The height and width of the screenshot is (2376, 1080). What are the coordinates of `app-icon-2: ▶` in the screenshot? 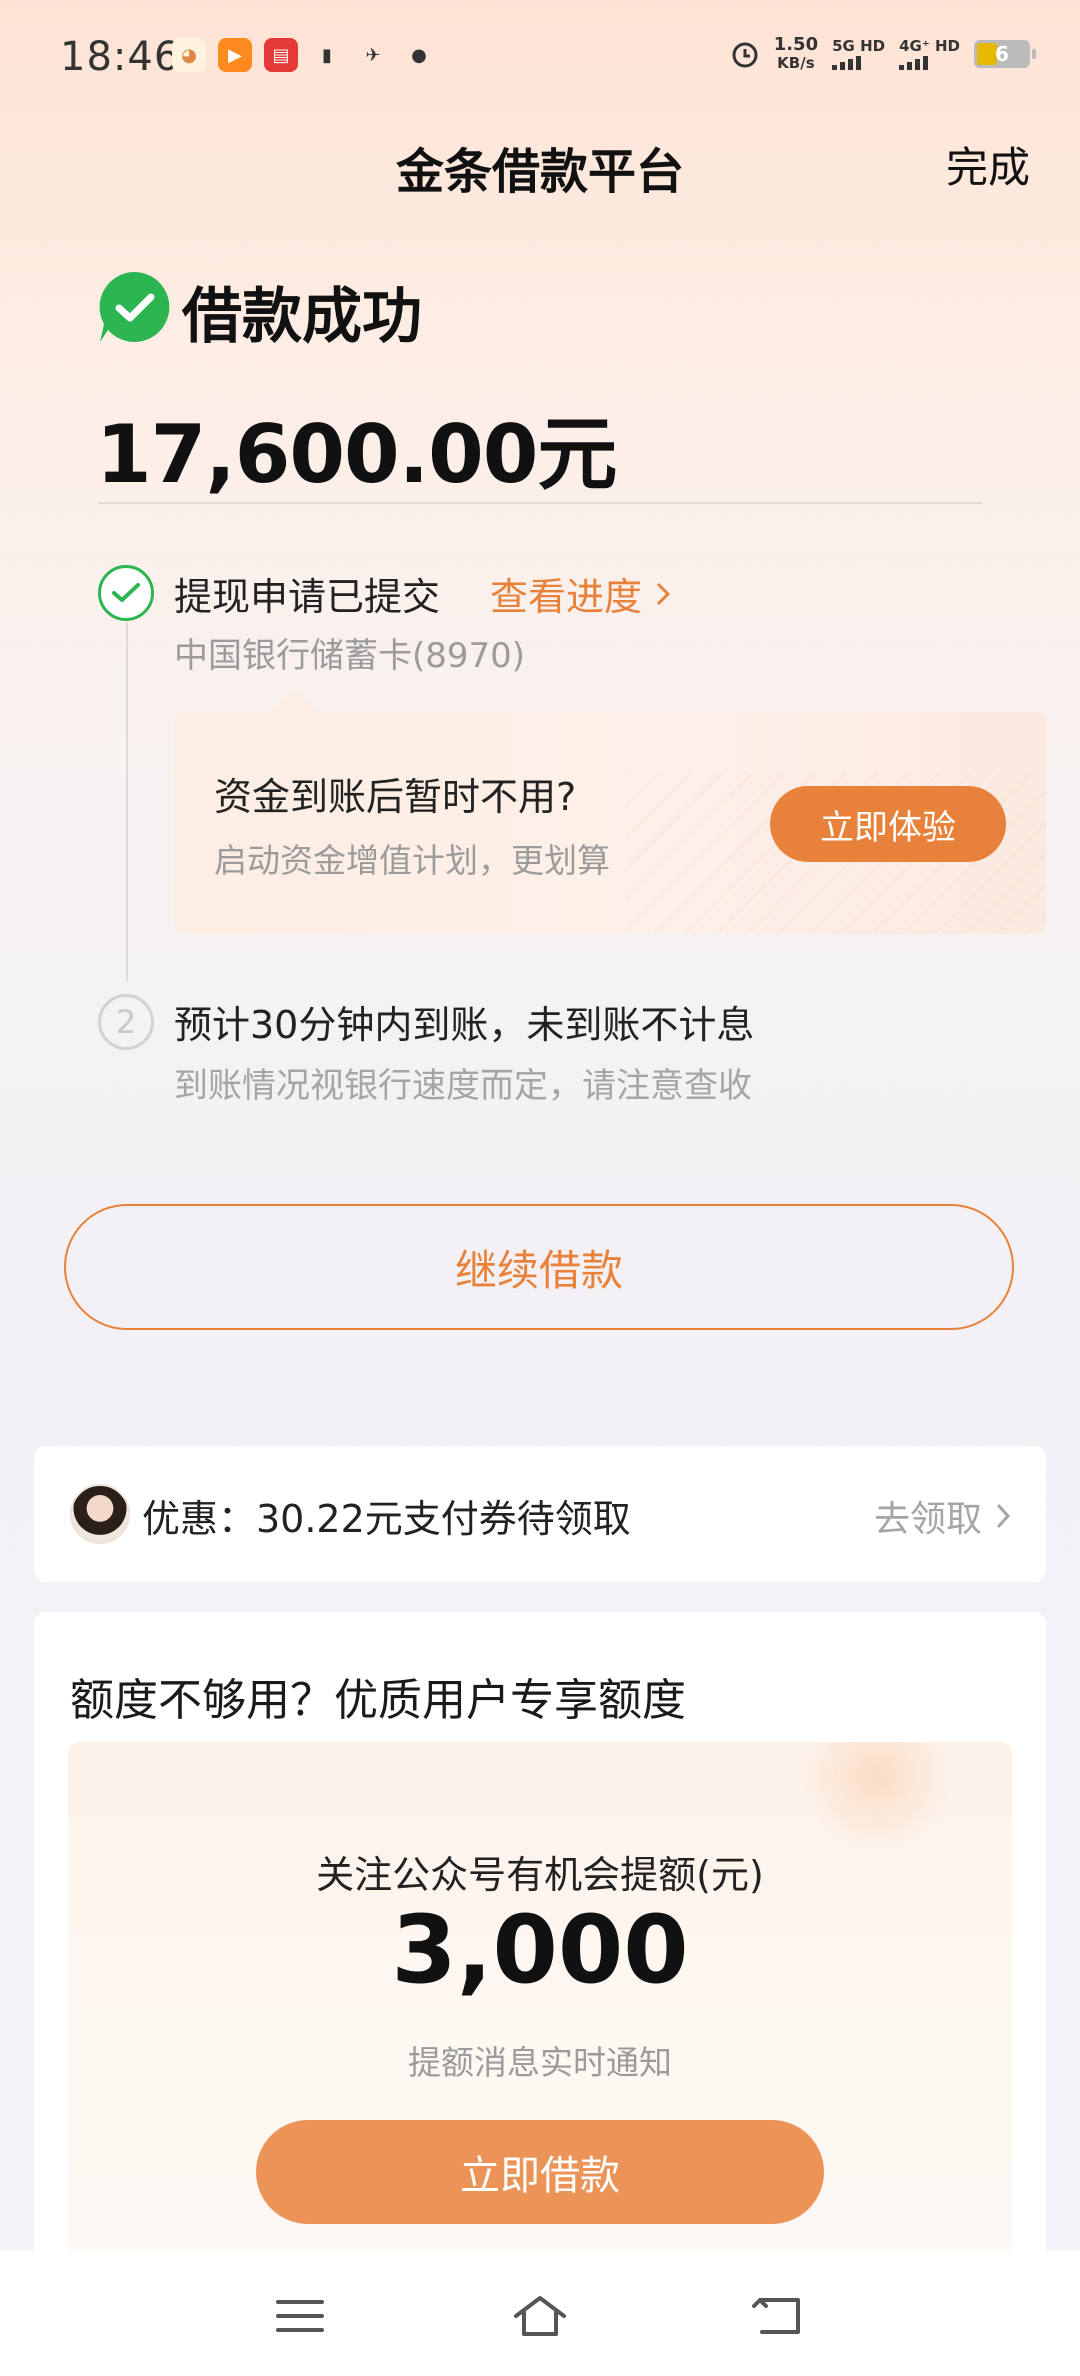 It's located at (235, 55).